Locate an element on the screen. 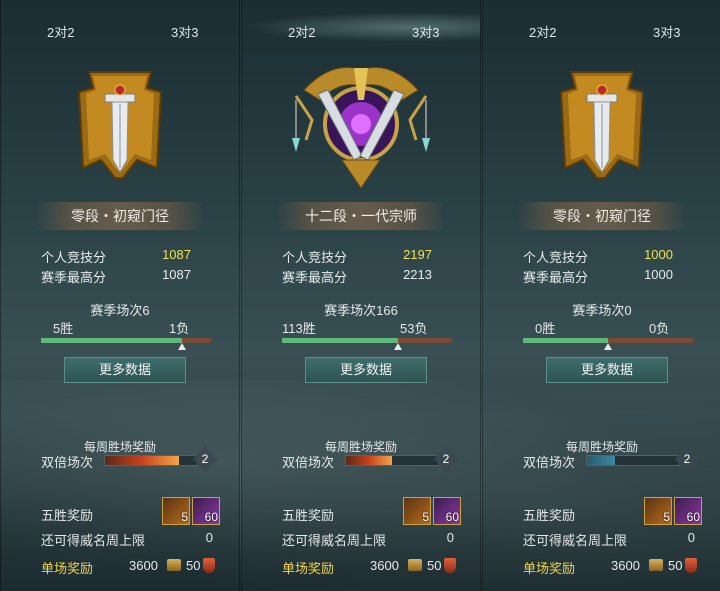  win-loss-bar is located at coordinates (367, 340).